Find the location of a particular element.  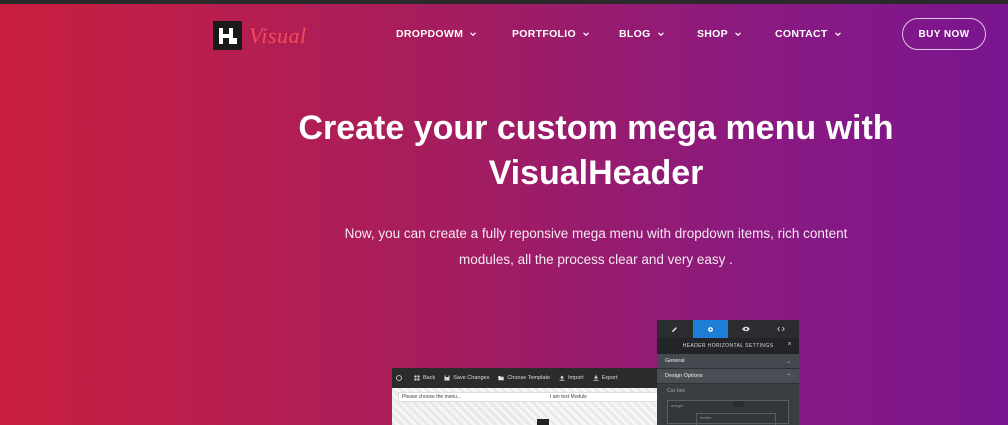

chevron-down-icon: ⌄ is located at coordinates (788, 361).